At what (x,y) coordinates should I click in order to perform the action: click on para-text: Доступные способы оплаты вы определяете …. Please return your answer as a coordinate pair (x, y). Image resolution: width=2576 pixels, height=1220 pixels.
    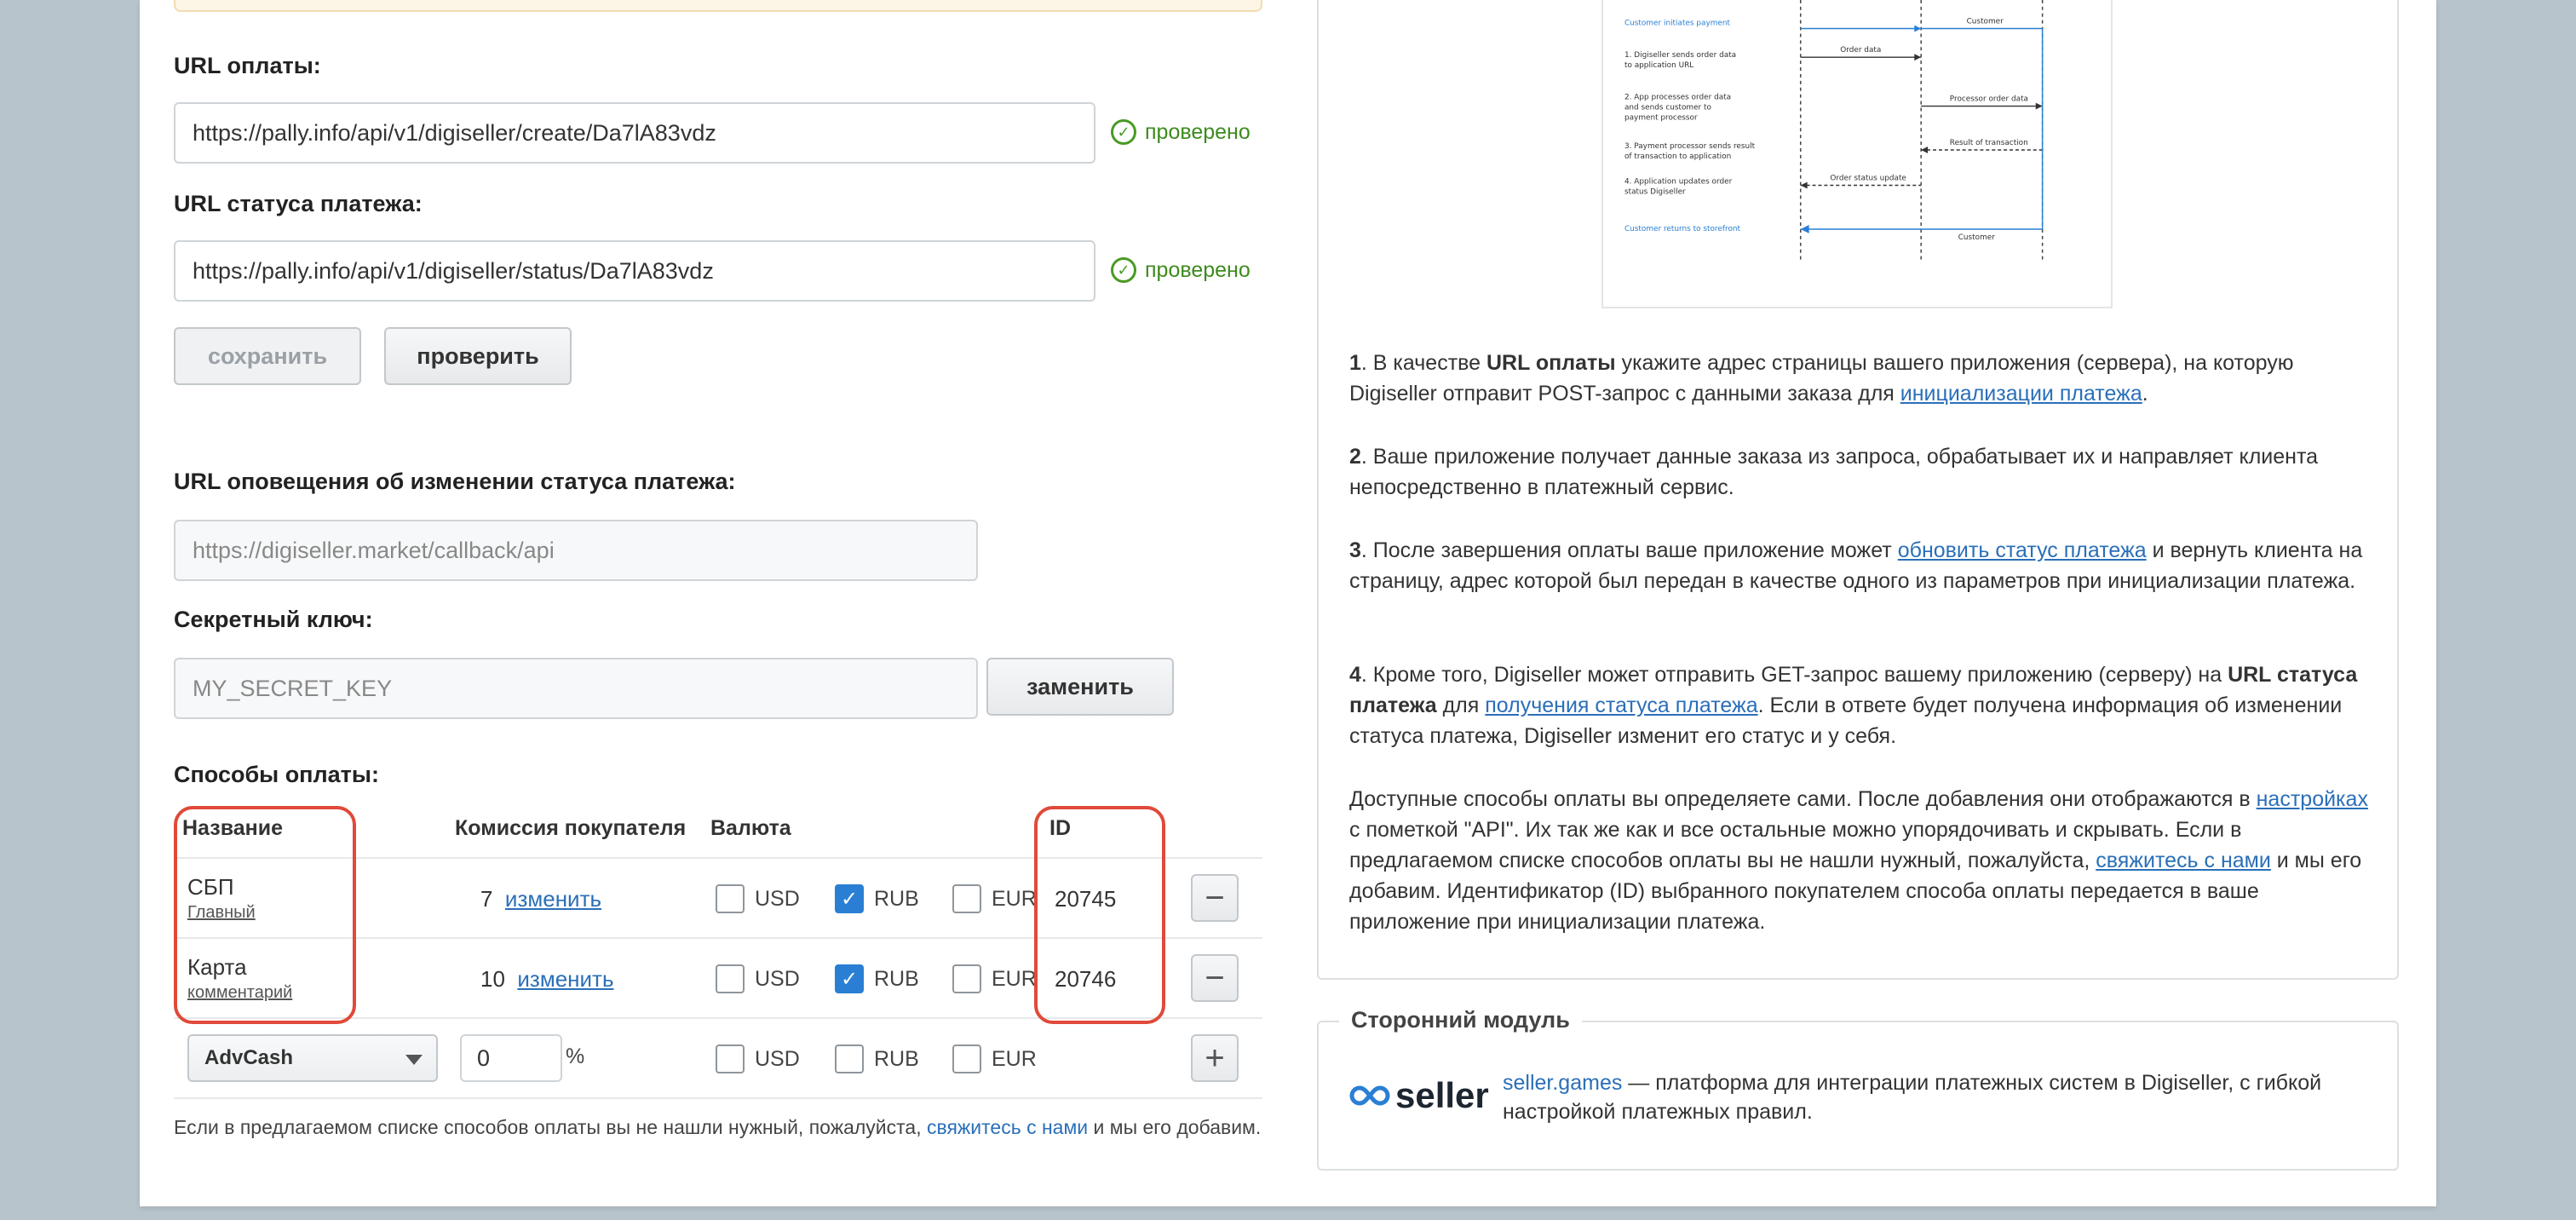
    Looking at the image, I should click on (1803, 799).